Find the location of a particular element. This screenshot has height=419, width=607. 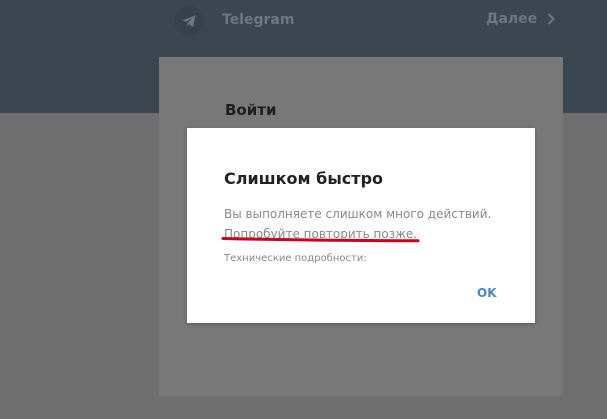

technical-details-label: Технические подробности: is located at coordinates (295, 258).